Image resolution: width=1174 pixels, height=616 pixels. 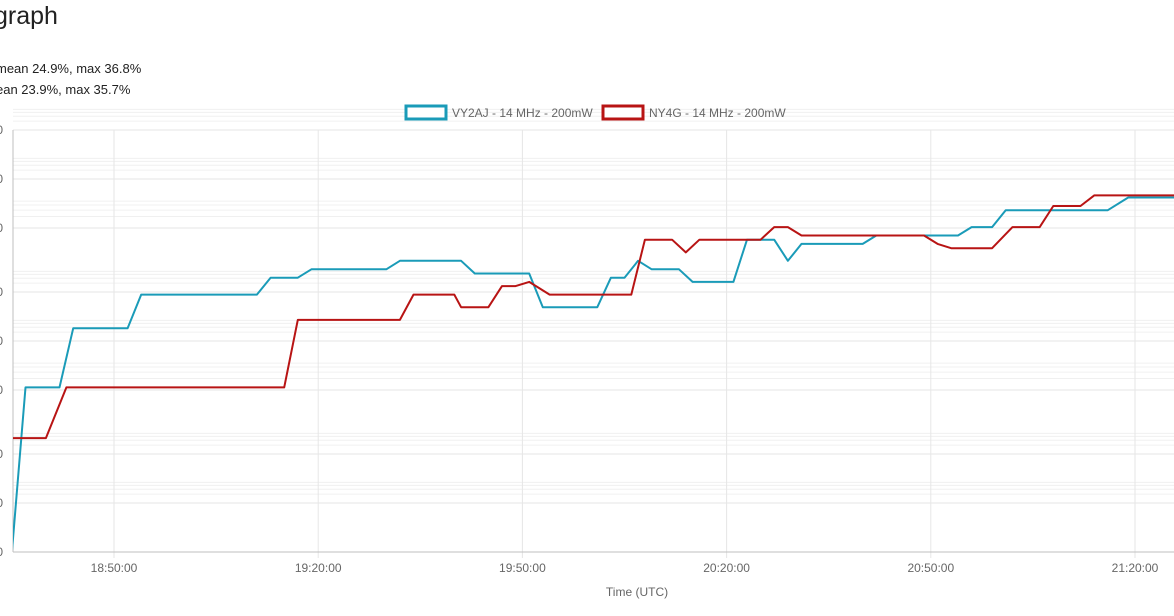 I want to click on y-tick-label-3: 0, so click(x=1, y=292).